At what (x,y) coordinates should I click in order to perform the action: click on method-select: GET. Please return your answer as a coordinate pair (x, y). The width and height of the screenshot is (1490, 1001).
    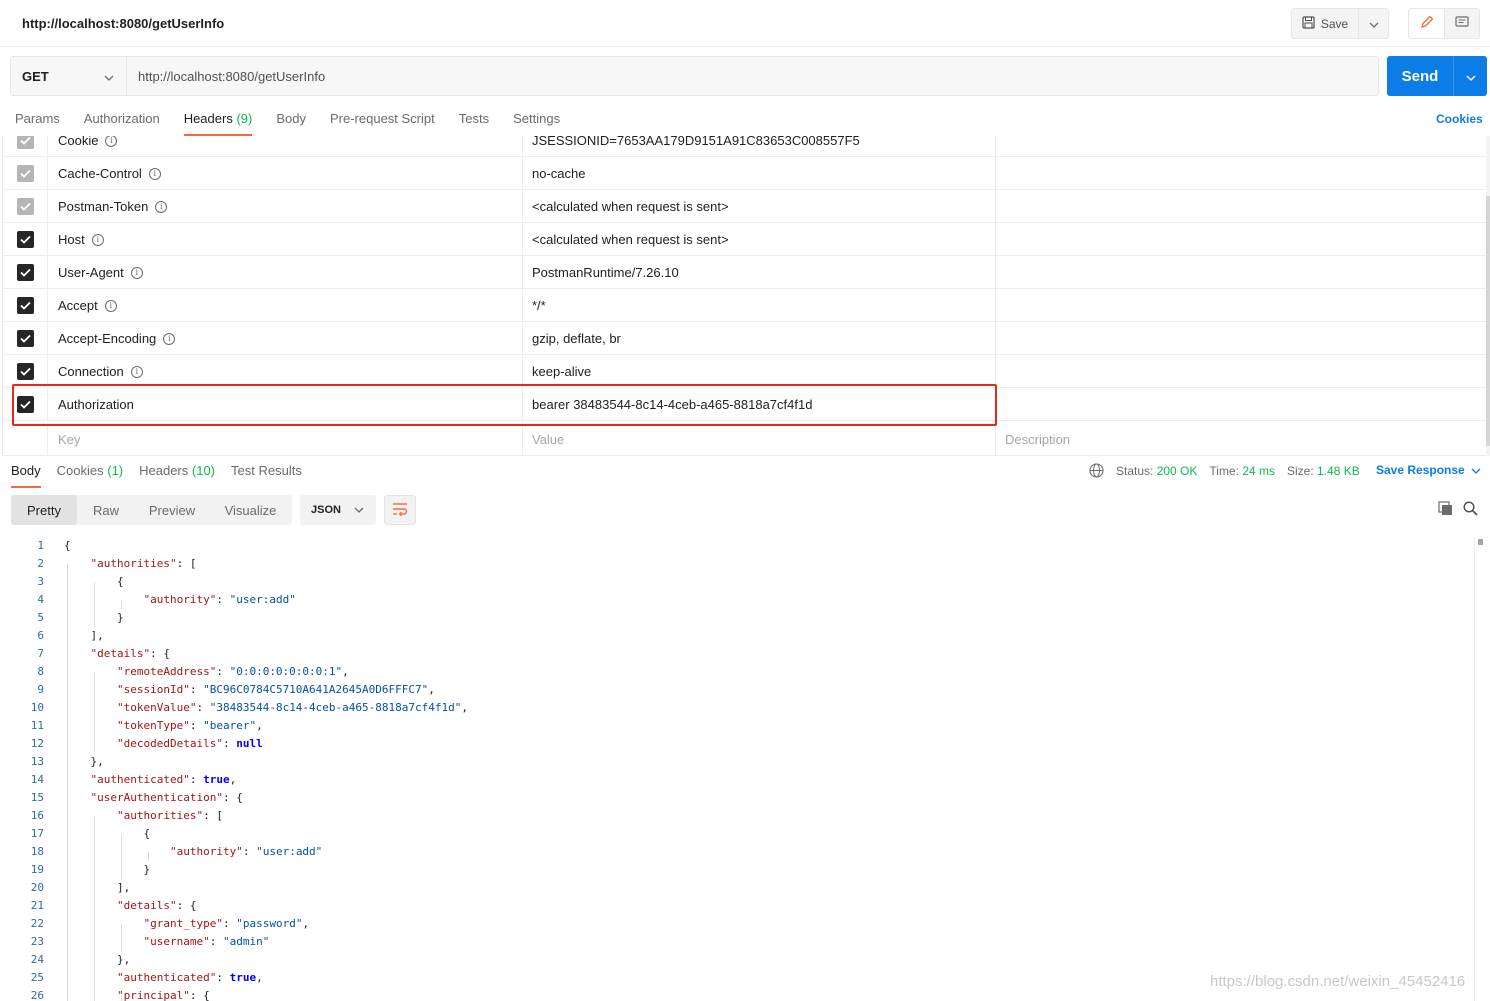
    Looking at the image, I should click on (69, 76).